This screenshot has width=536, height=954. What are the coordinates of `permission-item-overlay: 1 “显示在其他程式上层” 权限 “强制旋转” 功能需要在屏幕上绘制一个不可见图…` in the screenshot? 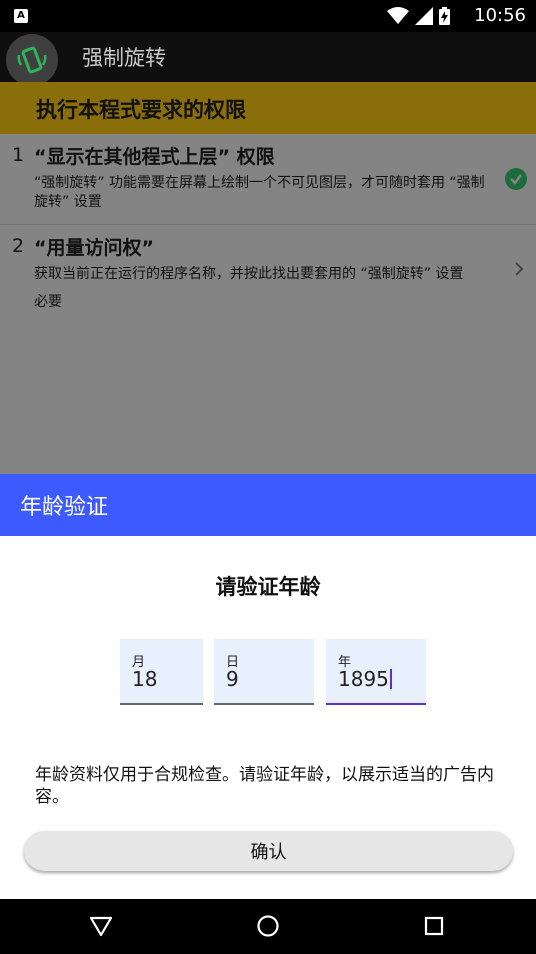 It's located at (268, 179).